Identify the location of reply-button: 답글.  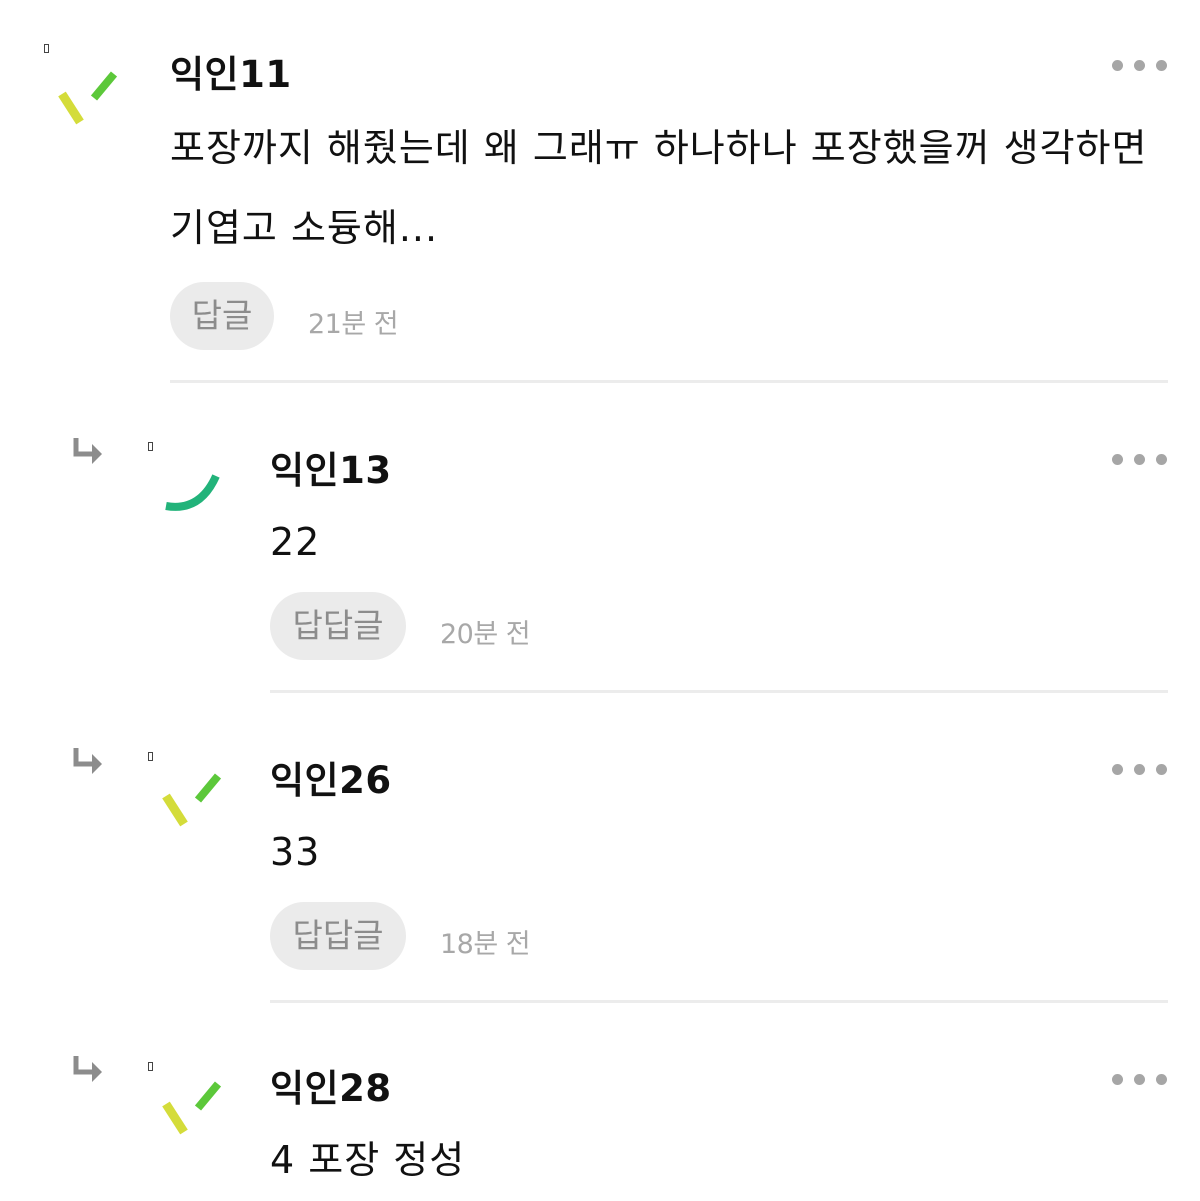
(222, 316).